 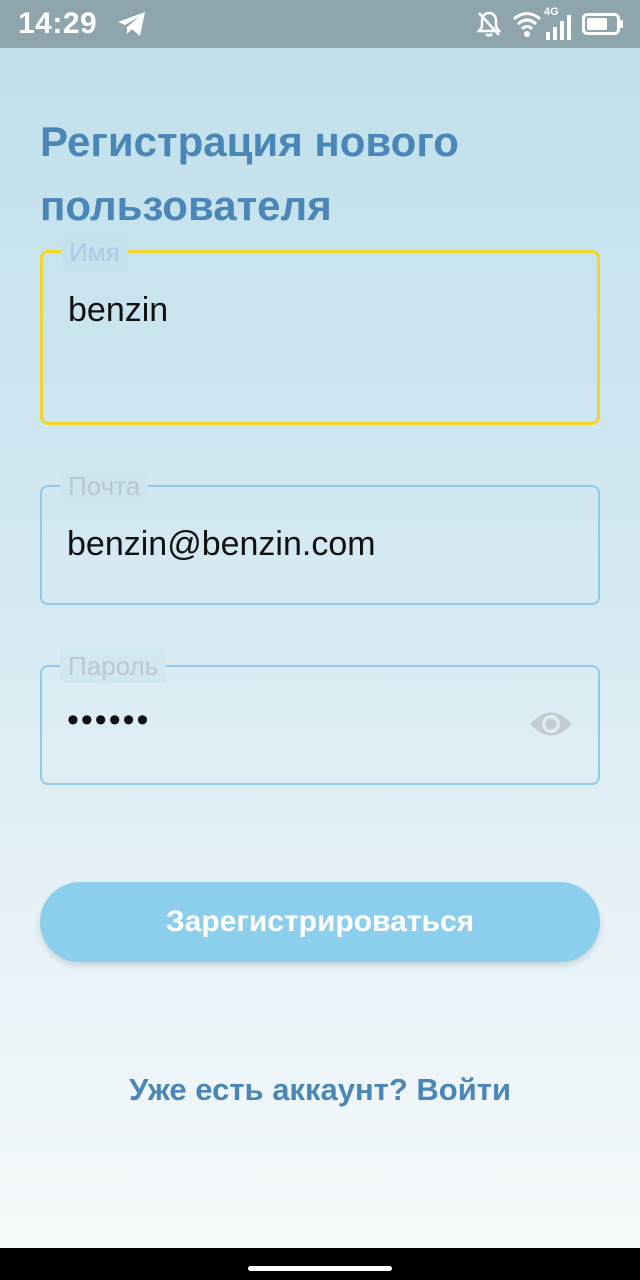 What do you see at coordinates (249, 173) in the screenshot?
I see `page-title: Регистрация нового пользователя` at bounding box center [249, 173].